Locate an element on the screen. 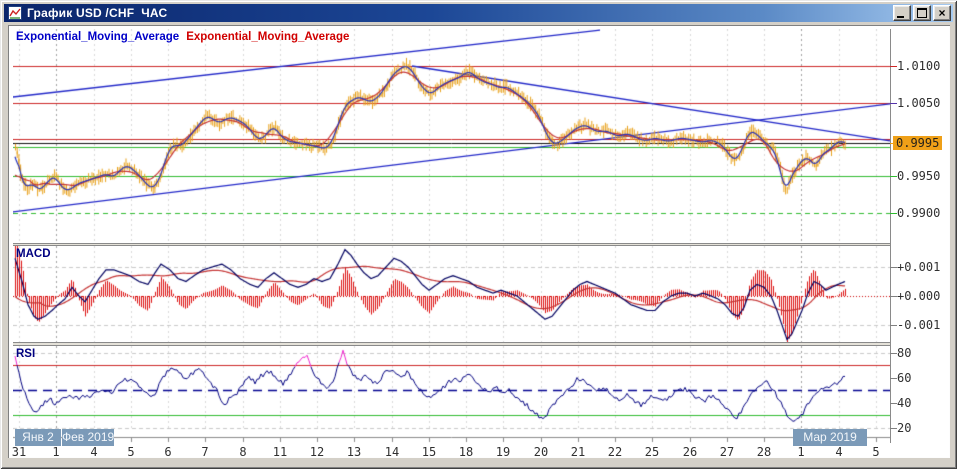 The width and height of the screenshot is (957, 469). x-axis-day-label: 14 is located at coordinates (392, 452).